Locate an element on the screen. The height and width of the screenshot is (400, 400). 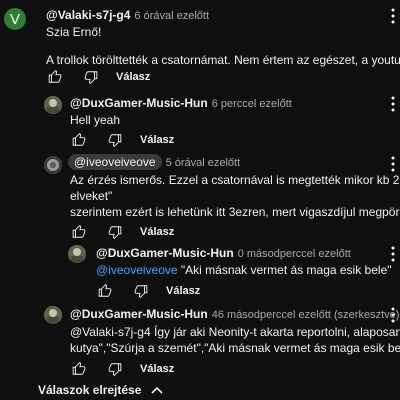
comment-text-line: elveket" is located at coordinates (91, 196).